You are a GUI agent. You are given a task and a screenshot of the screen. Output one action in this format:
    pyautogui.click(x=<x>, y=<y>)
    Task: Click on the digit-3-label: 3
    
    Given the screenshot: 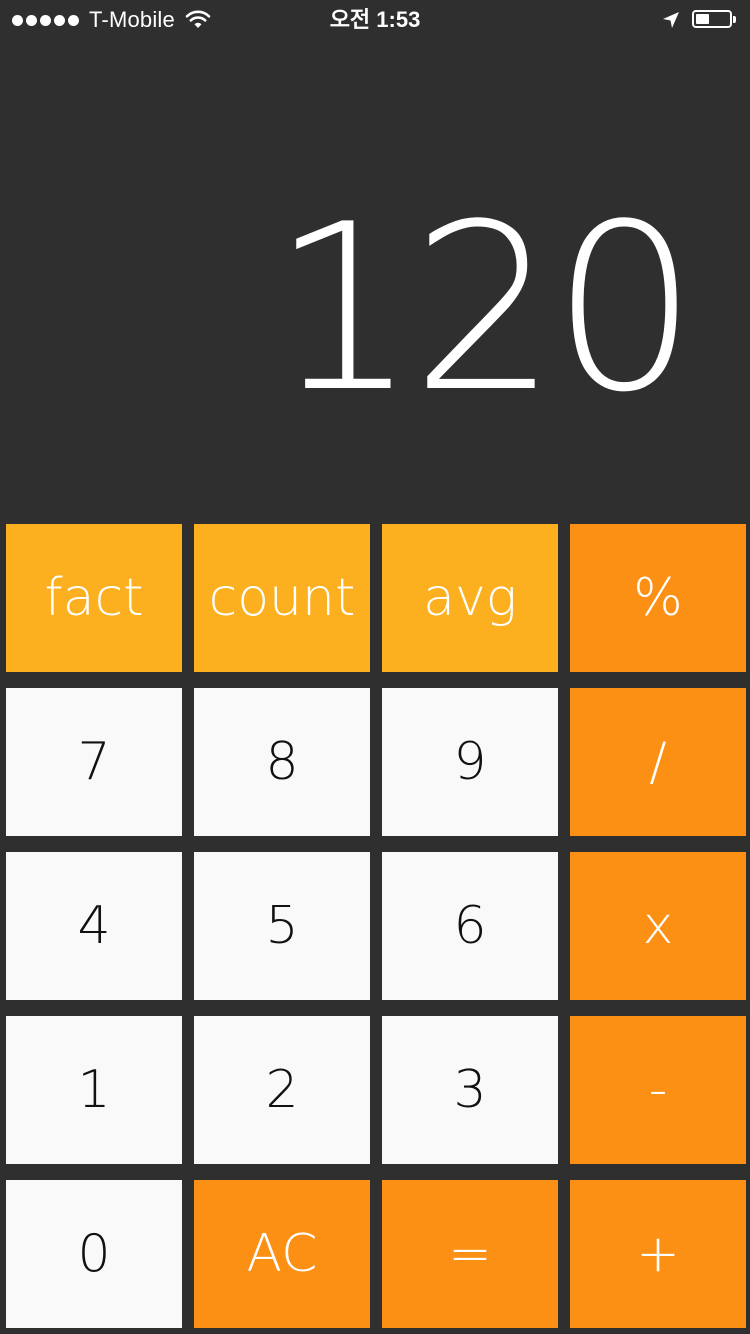 What is the action you would take?
    pyautogui.click(x=470, y=1090)
    